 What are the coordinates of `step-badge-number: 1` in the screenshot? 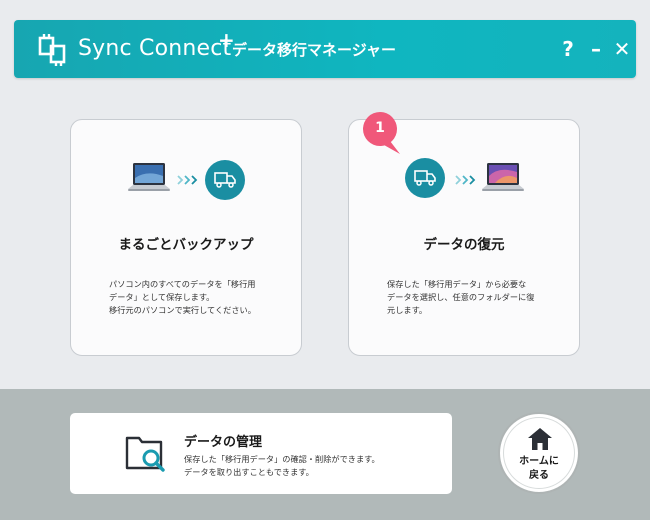 It's located at (380, 128).